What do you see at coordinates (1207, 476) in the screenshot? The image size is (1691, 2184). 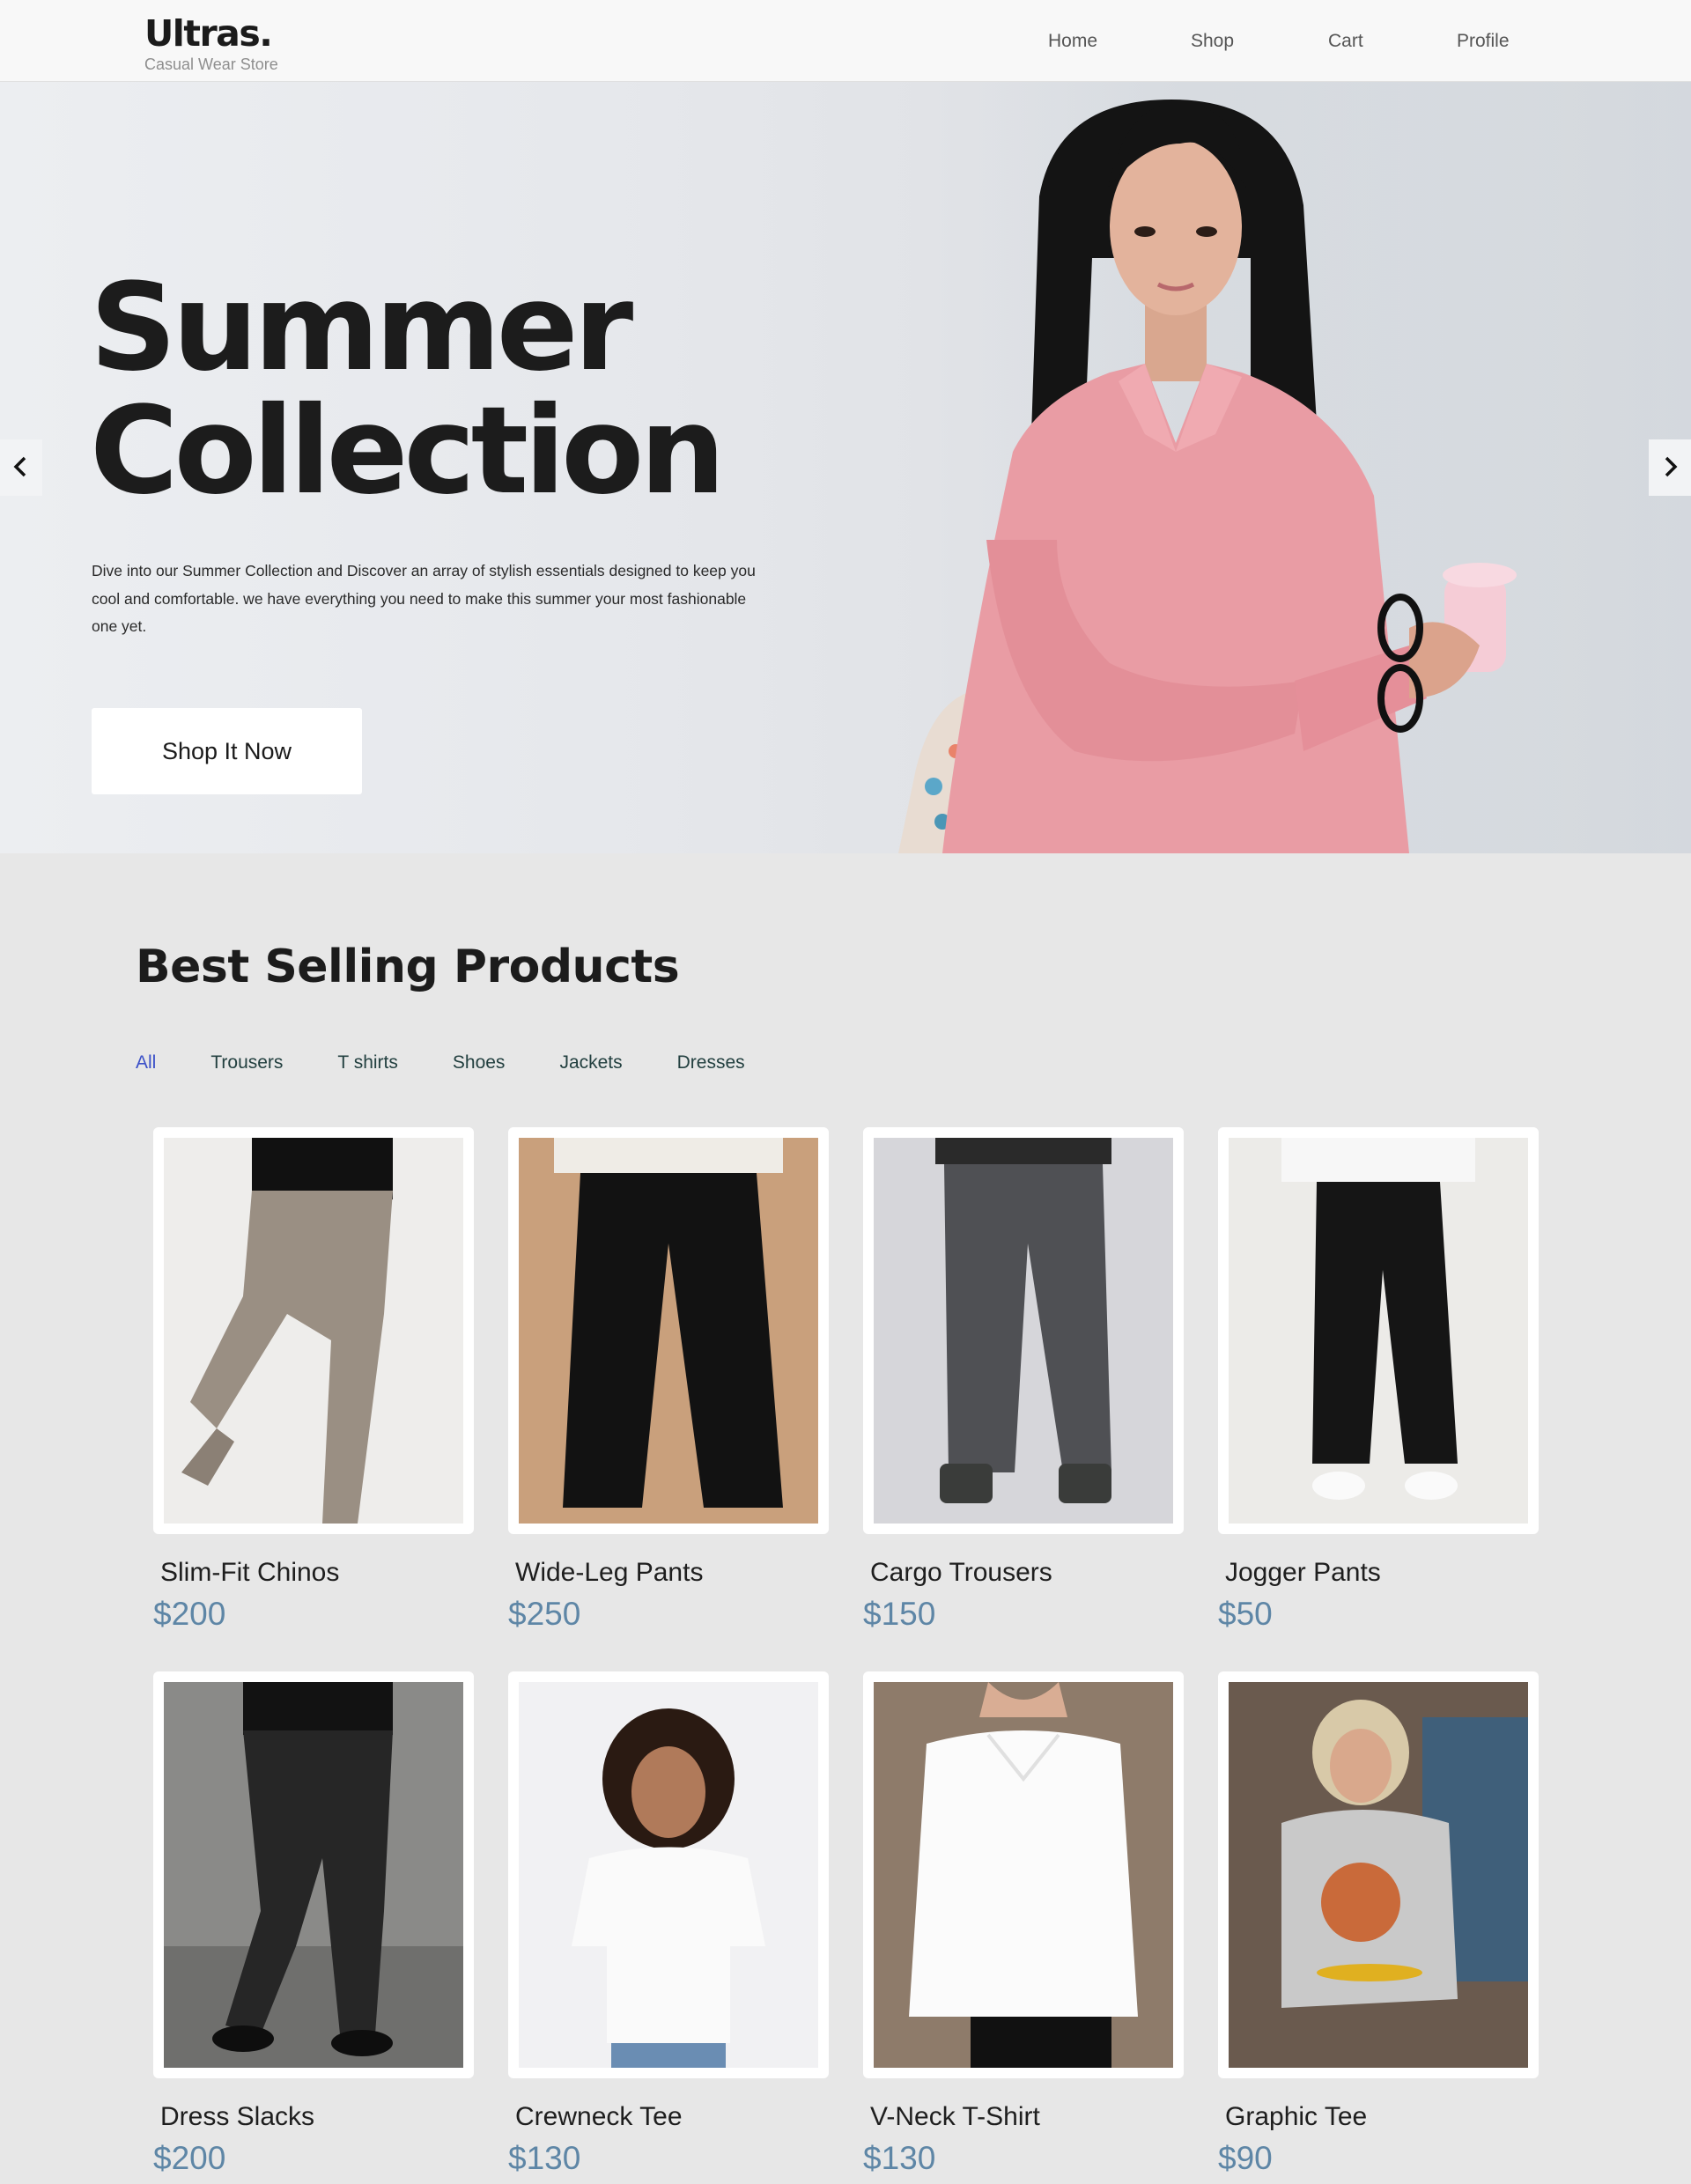 I see `hero-model-image` at bounding box center [1207, 476].